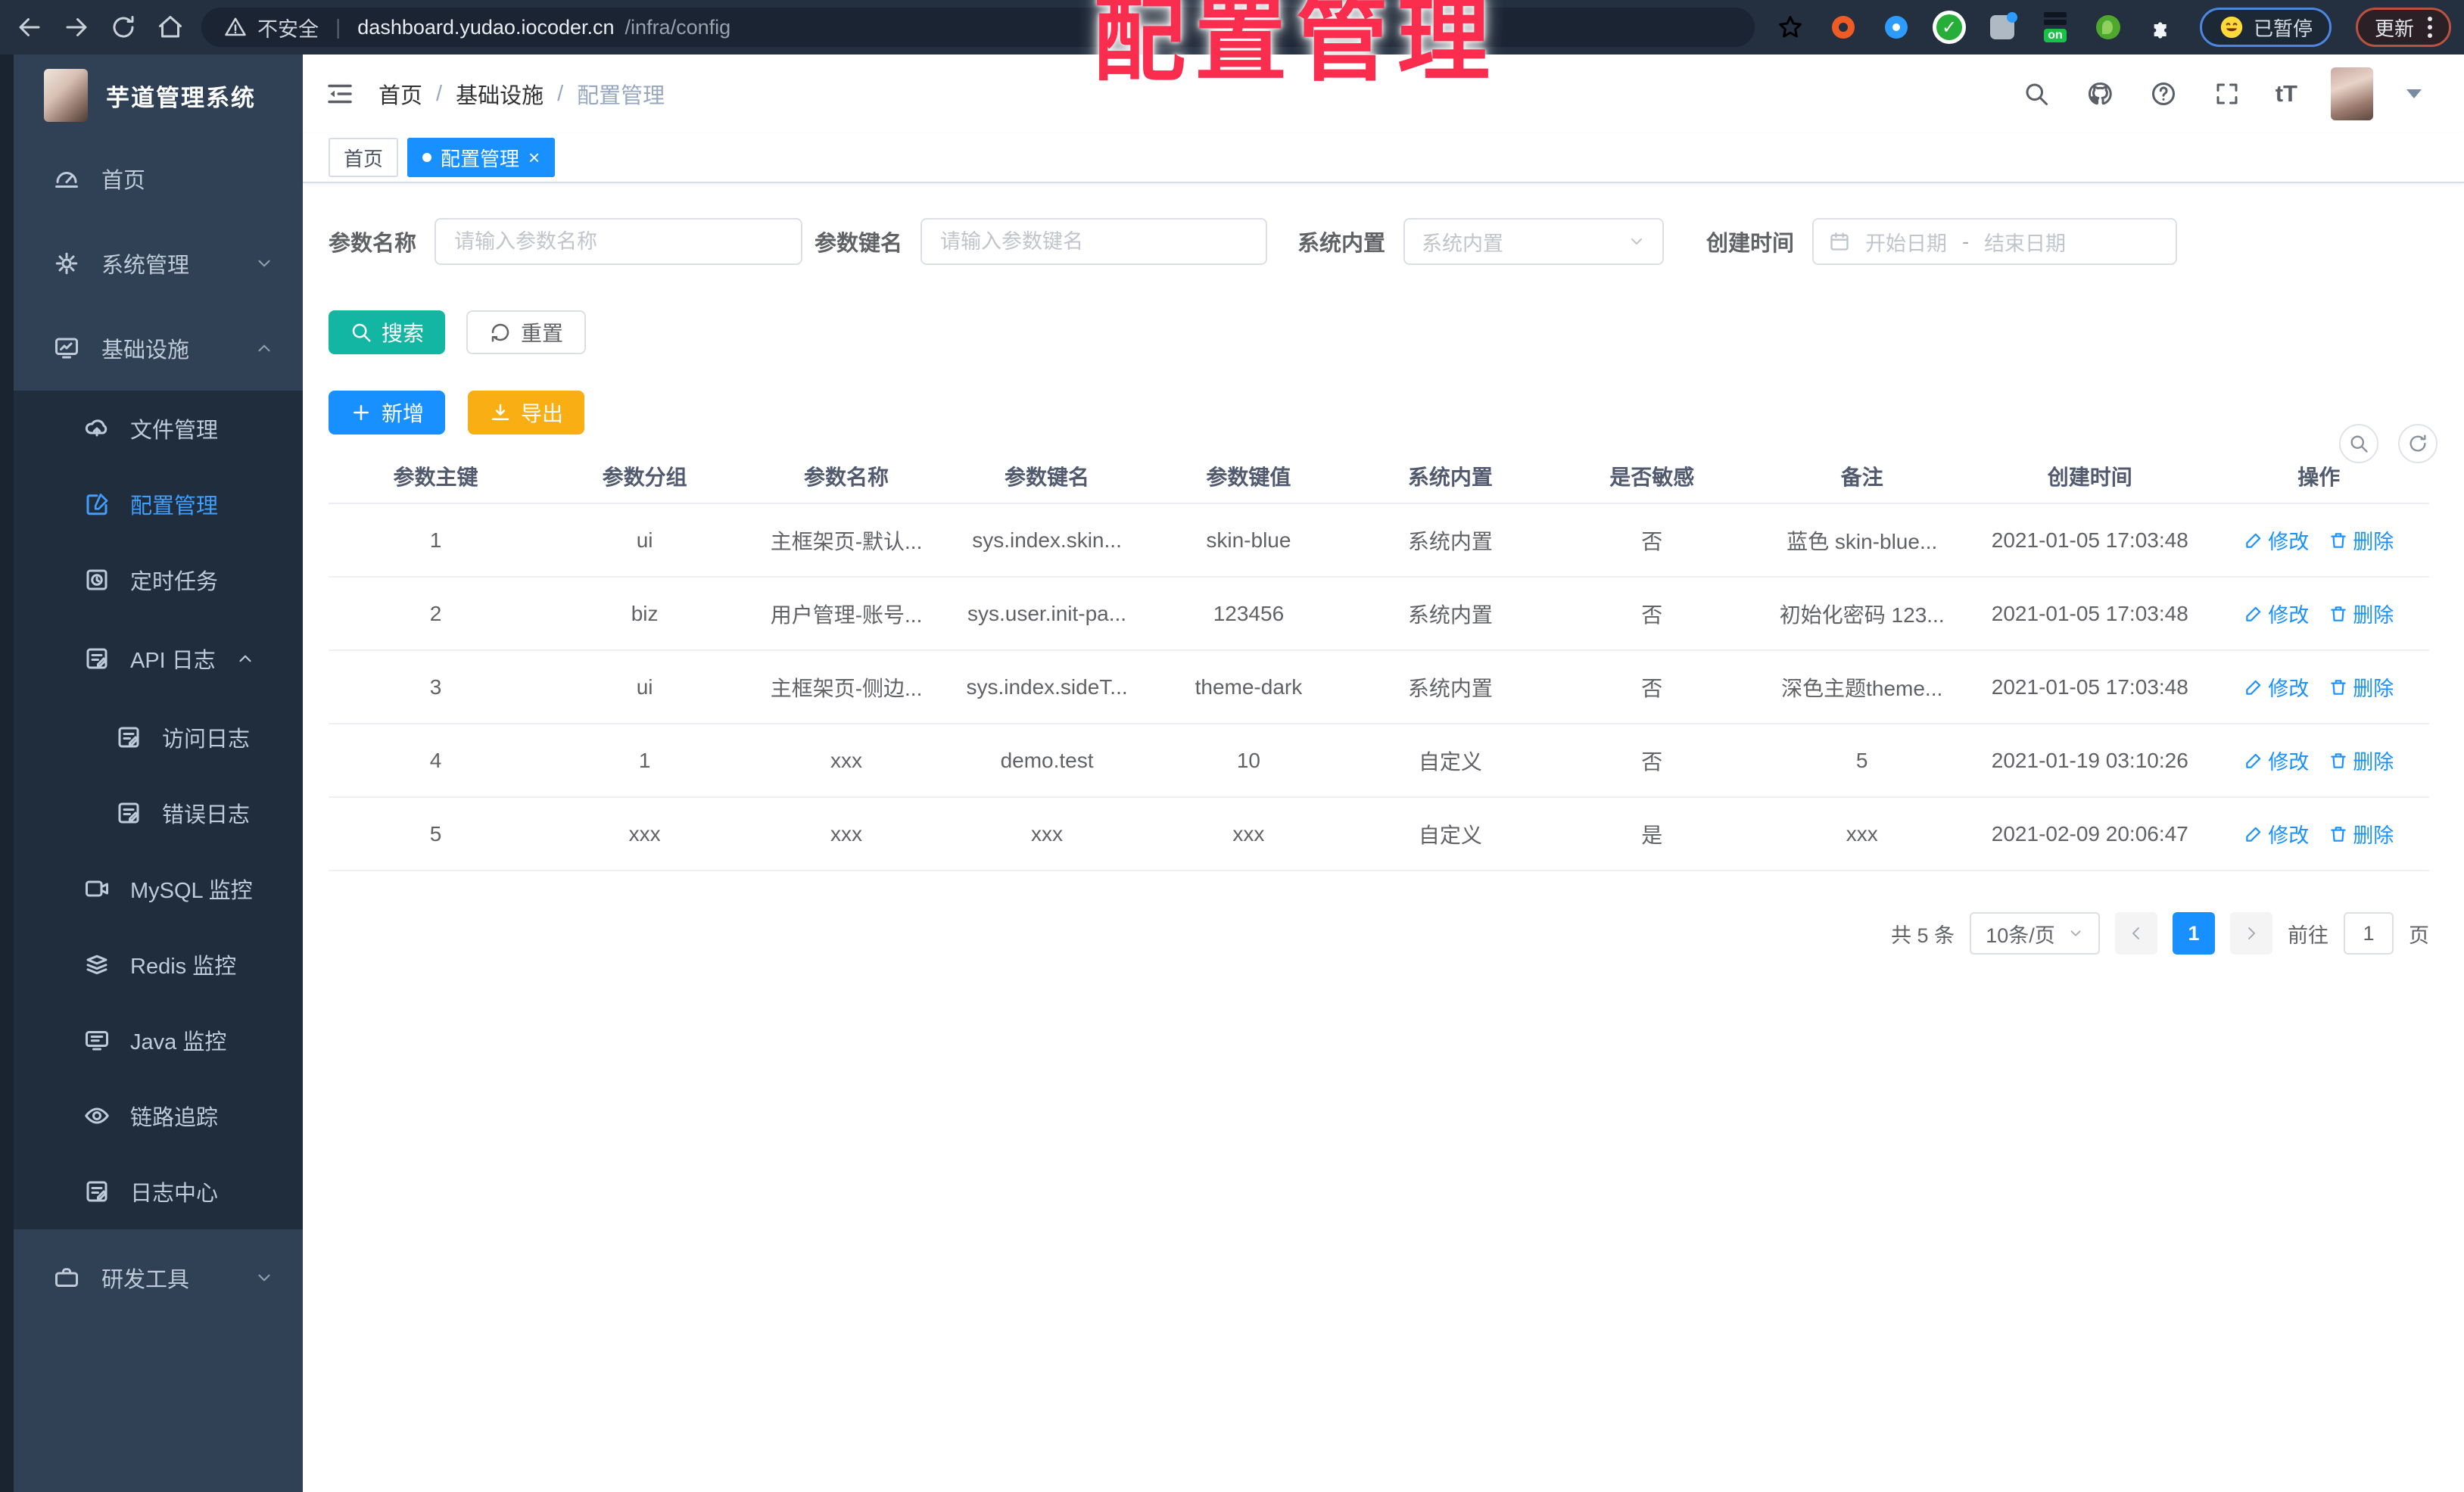  What do you see at coordinates (2251, 933) in the screenshot?
I see `next-page-button` at bounding box center [2251, 933].